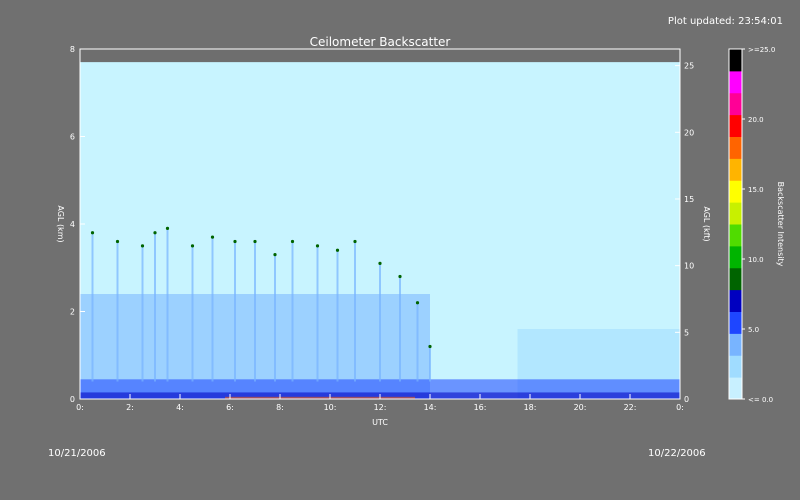 Image resolution: width=800 pixels, height=500 pixels. I want to click on colorbar-tick-label: 15.0, so click(756, 190).